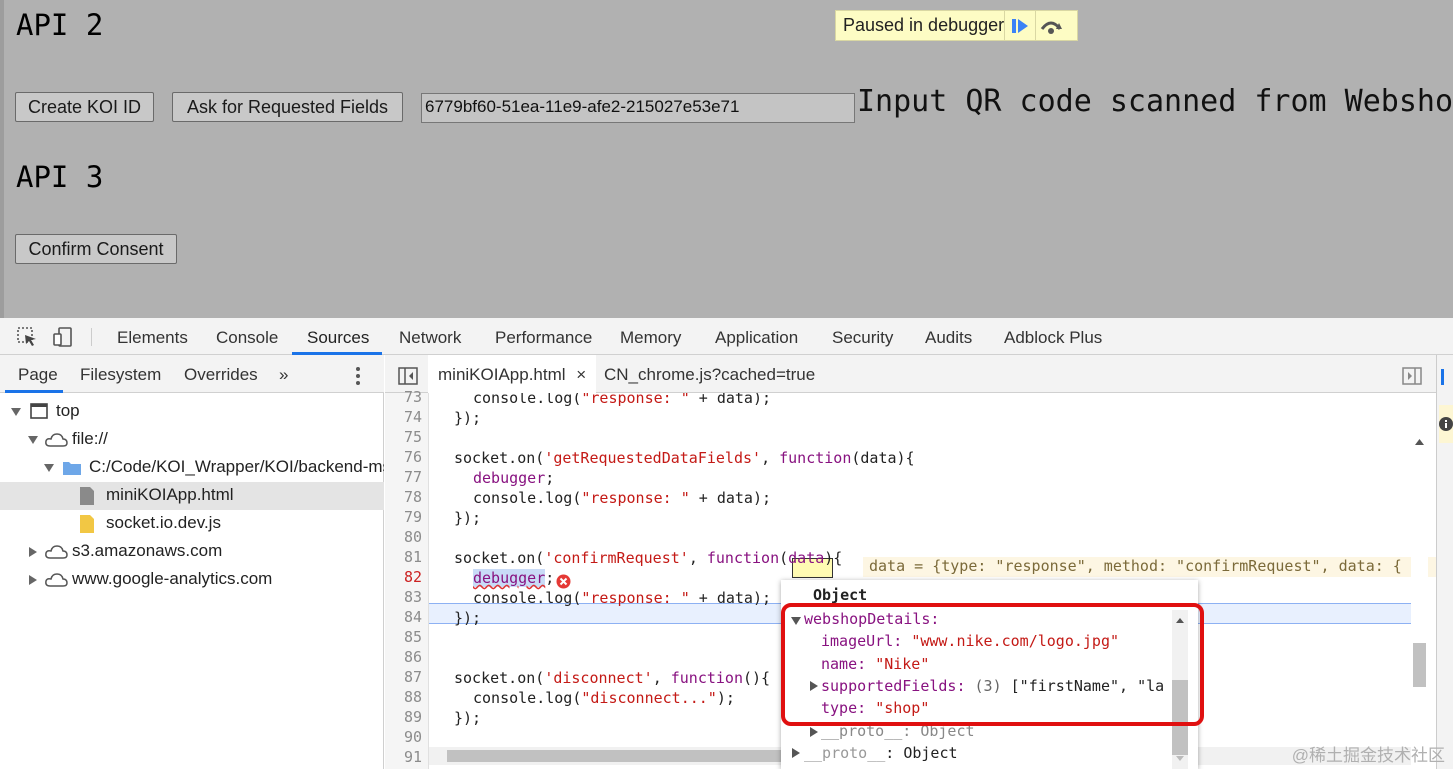 The height and width of the screenshot is (769, 1453). I want to click on watermark-text: @稀土掘金技术社区, so click(1368, 755).